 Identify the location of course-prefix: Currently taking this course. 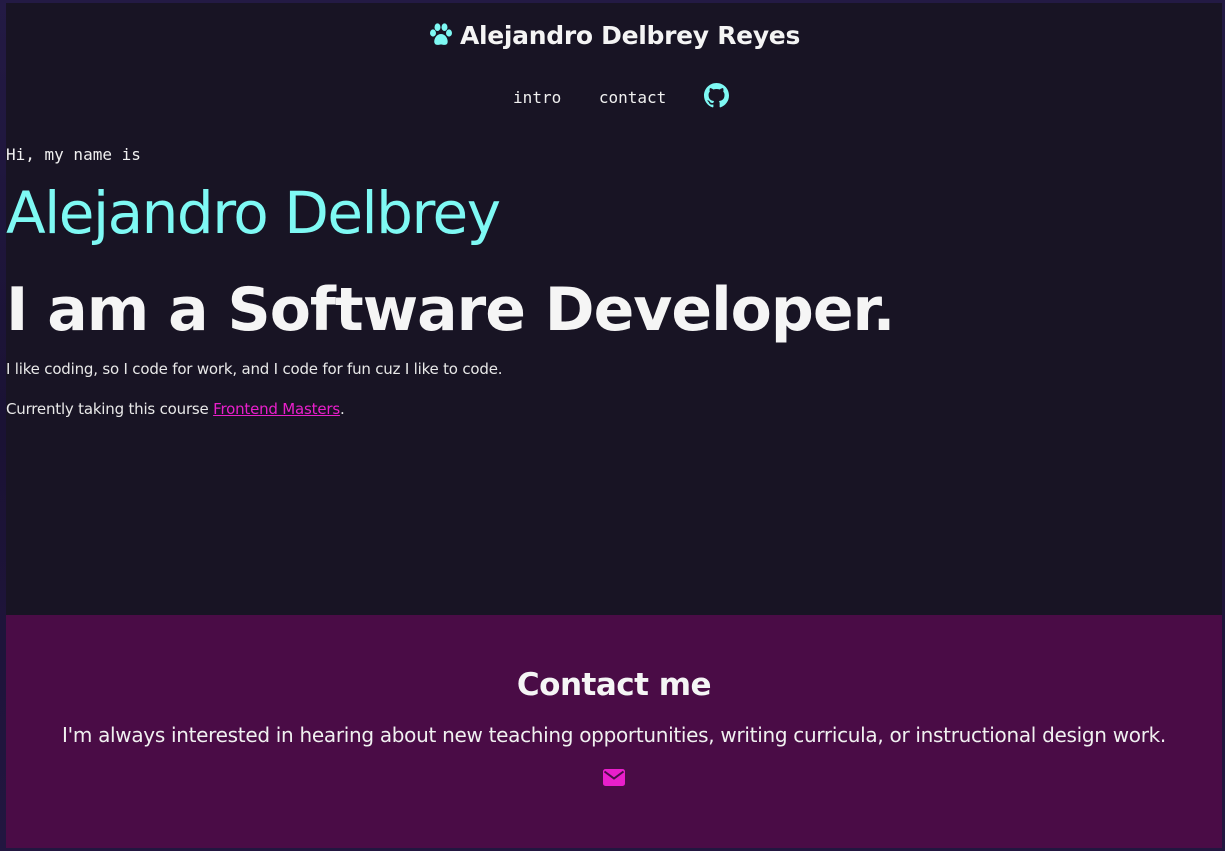
(110, 409).